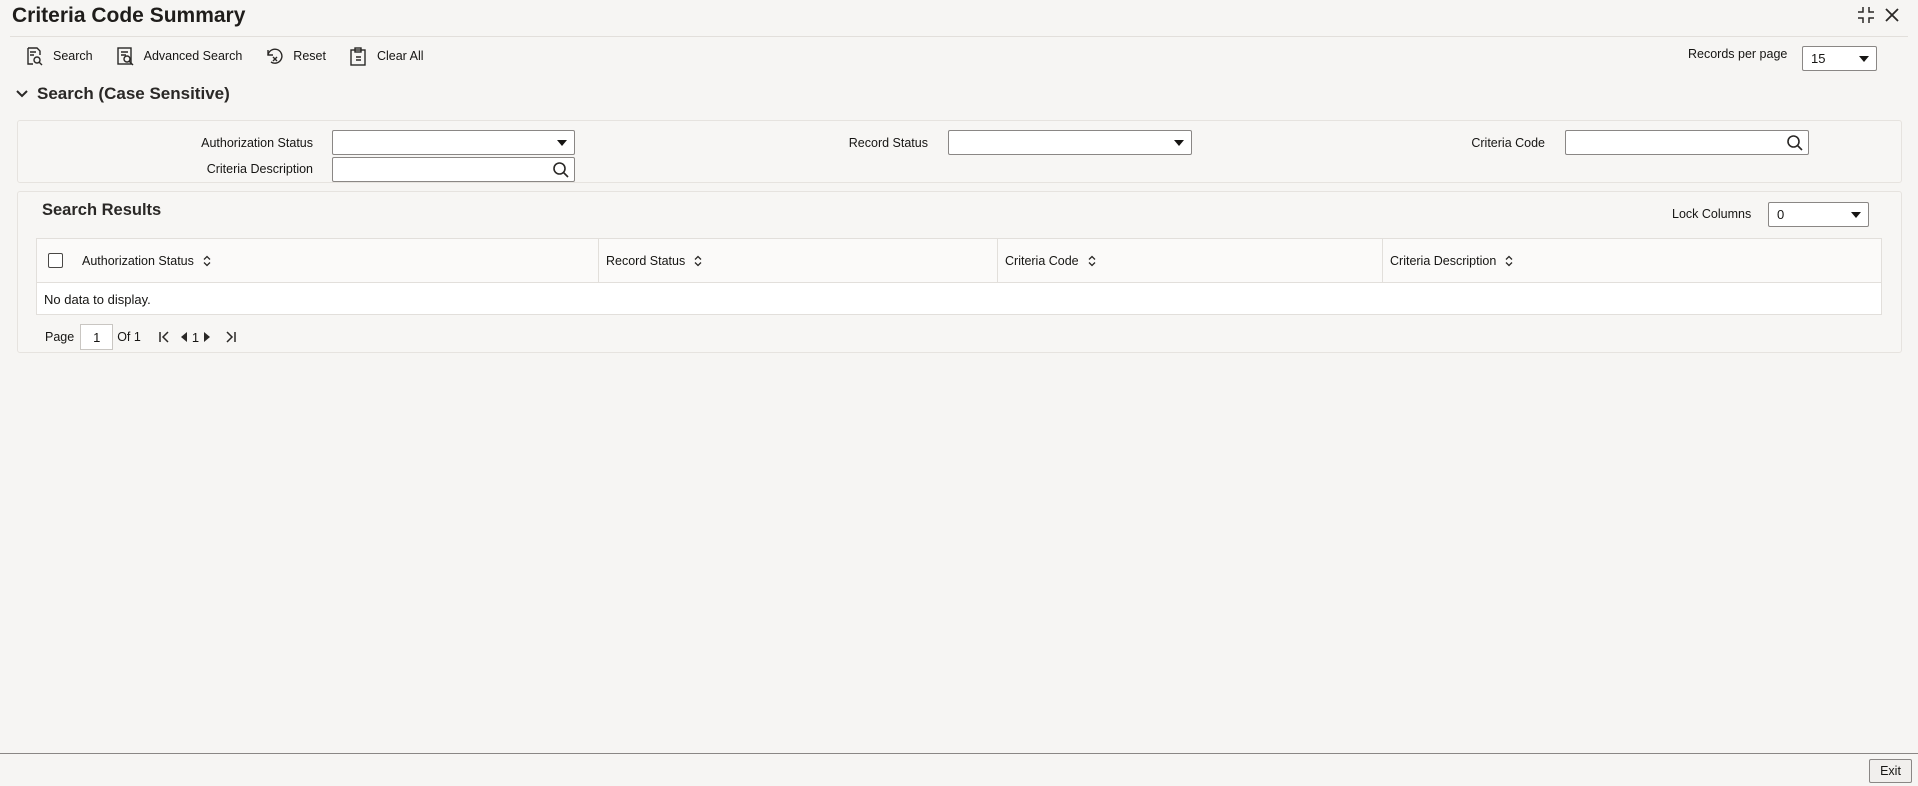 The image size is (1918, 786). What do you see at coordinates (1892, 15) in the screenshot?
I see `close-icon` at bounding box center [1892, 15].